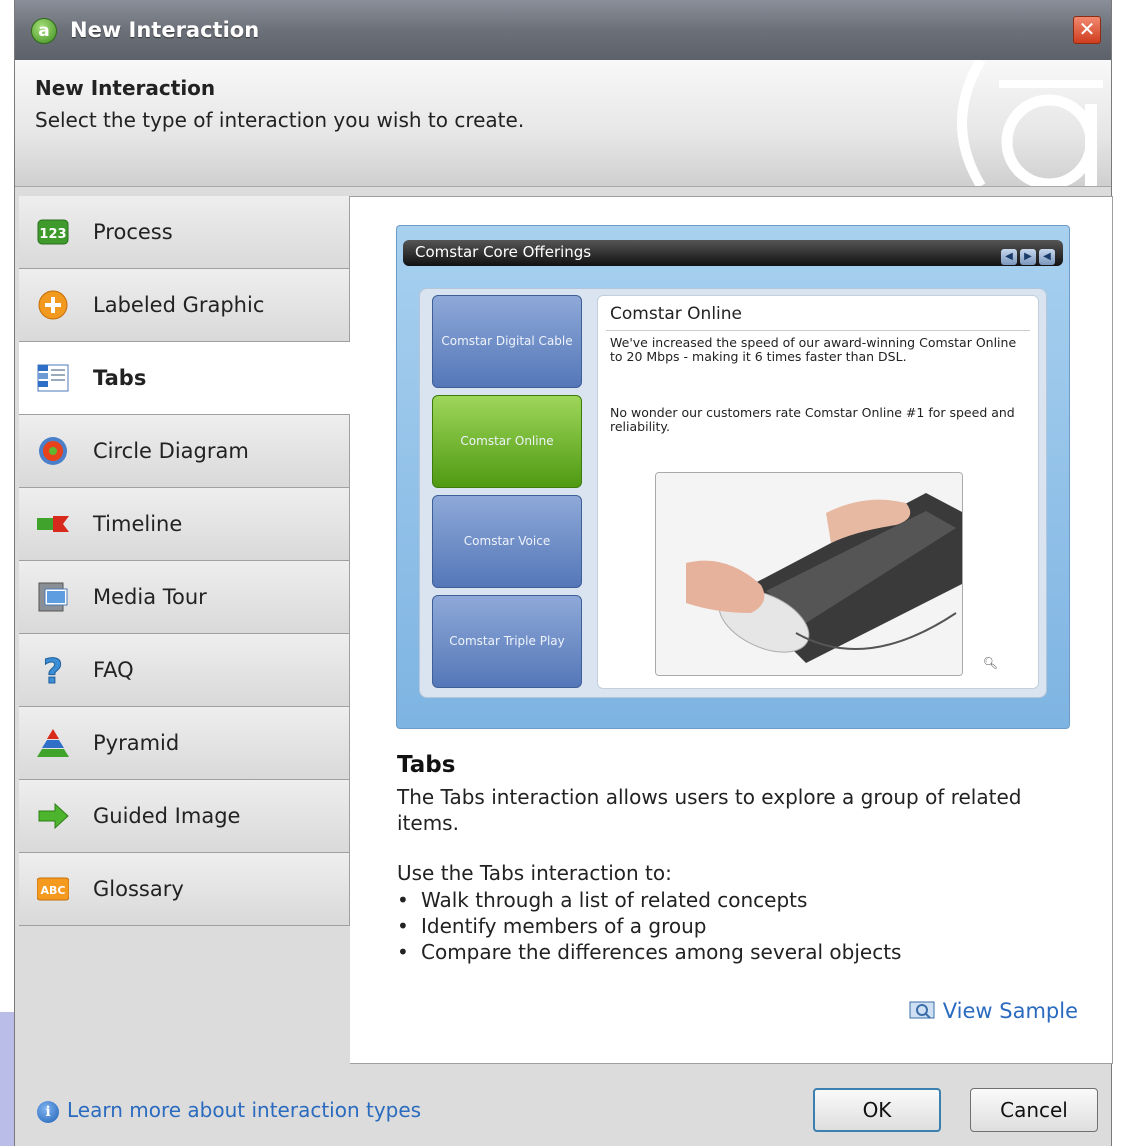 The height and width of the screenshot is (1146, 1126). I want to click on sidebar-item-label: Glossary, so click(138, 889).